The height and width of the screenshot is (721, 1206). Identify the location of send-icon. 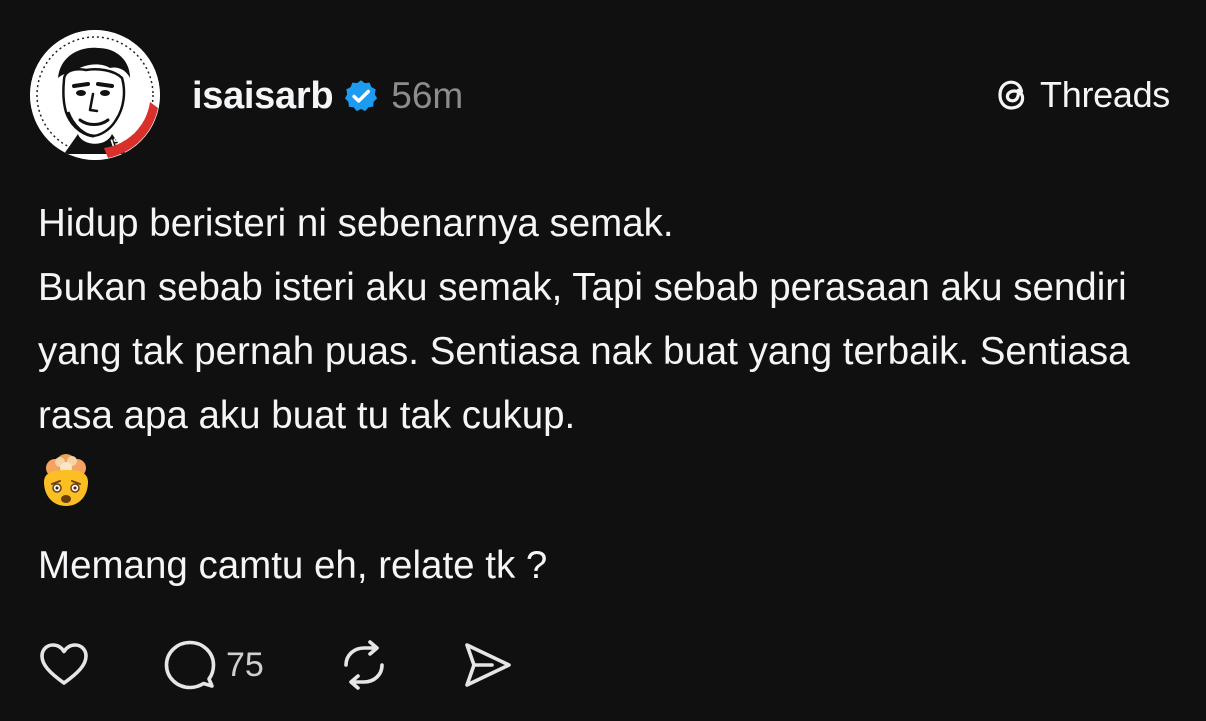
(488, 665).